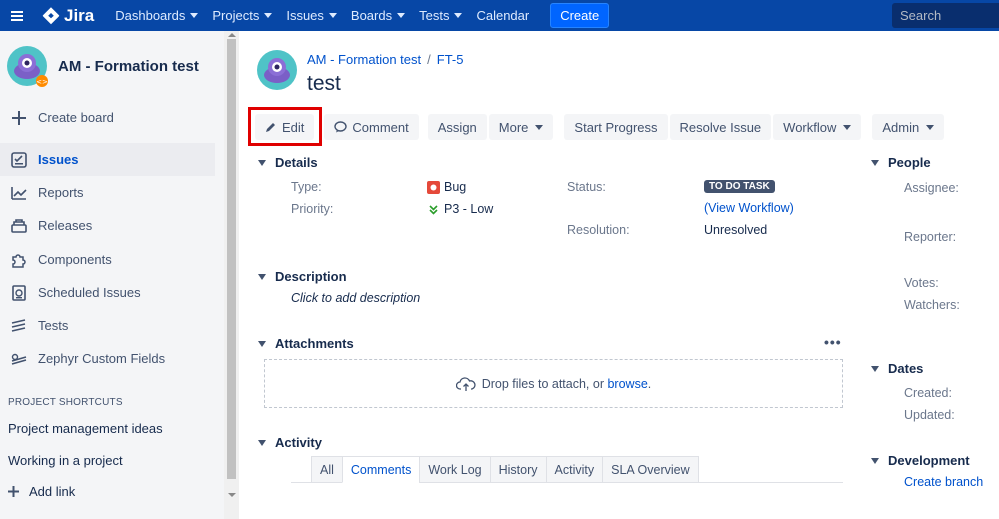 The image size is (999, 519). Describe the element at coordinates (434, 15) in the screenshot. I see `nav-tests-label: Tests` at that location.